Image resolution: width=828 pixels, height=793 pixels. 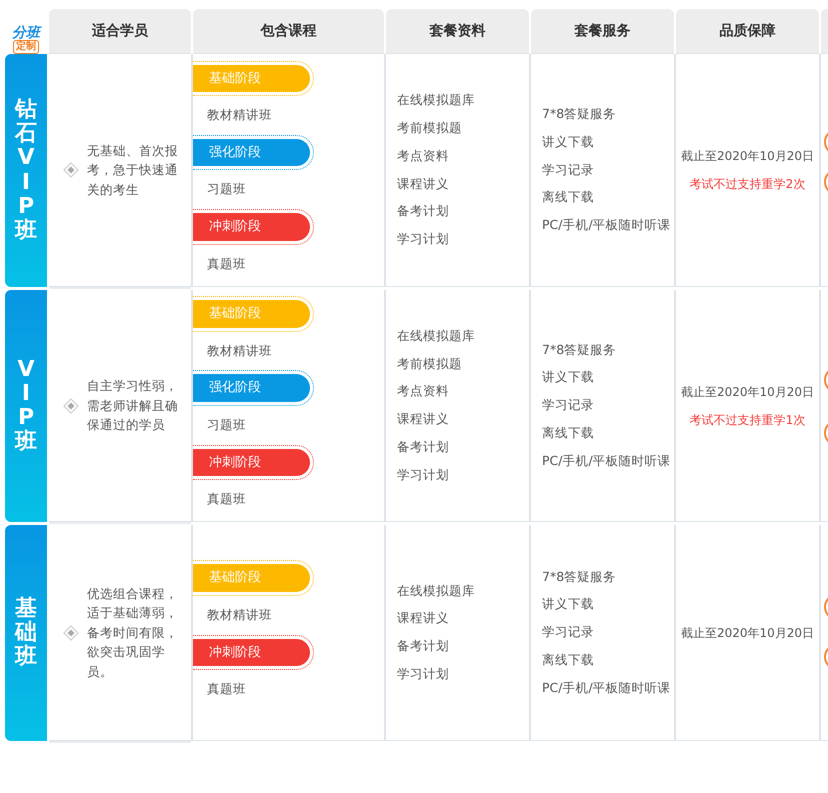 I want to click on retake-text: 考试不过支持重学2次, so click(x=748, y=184).